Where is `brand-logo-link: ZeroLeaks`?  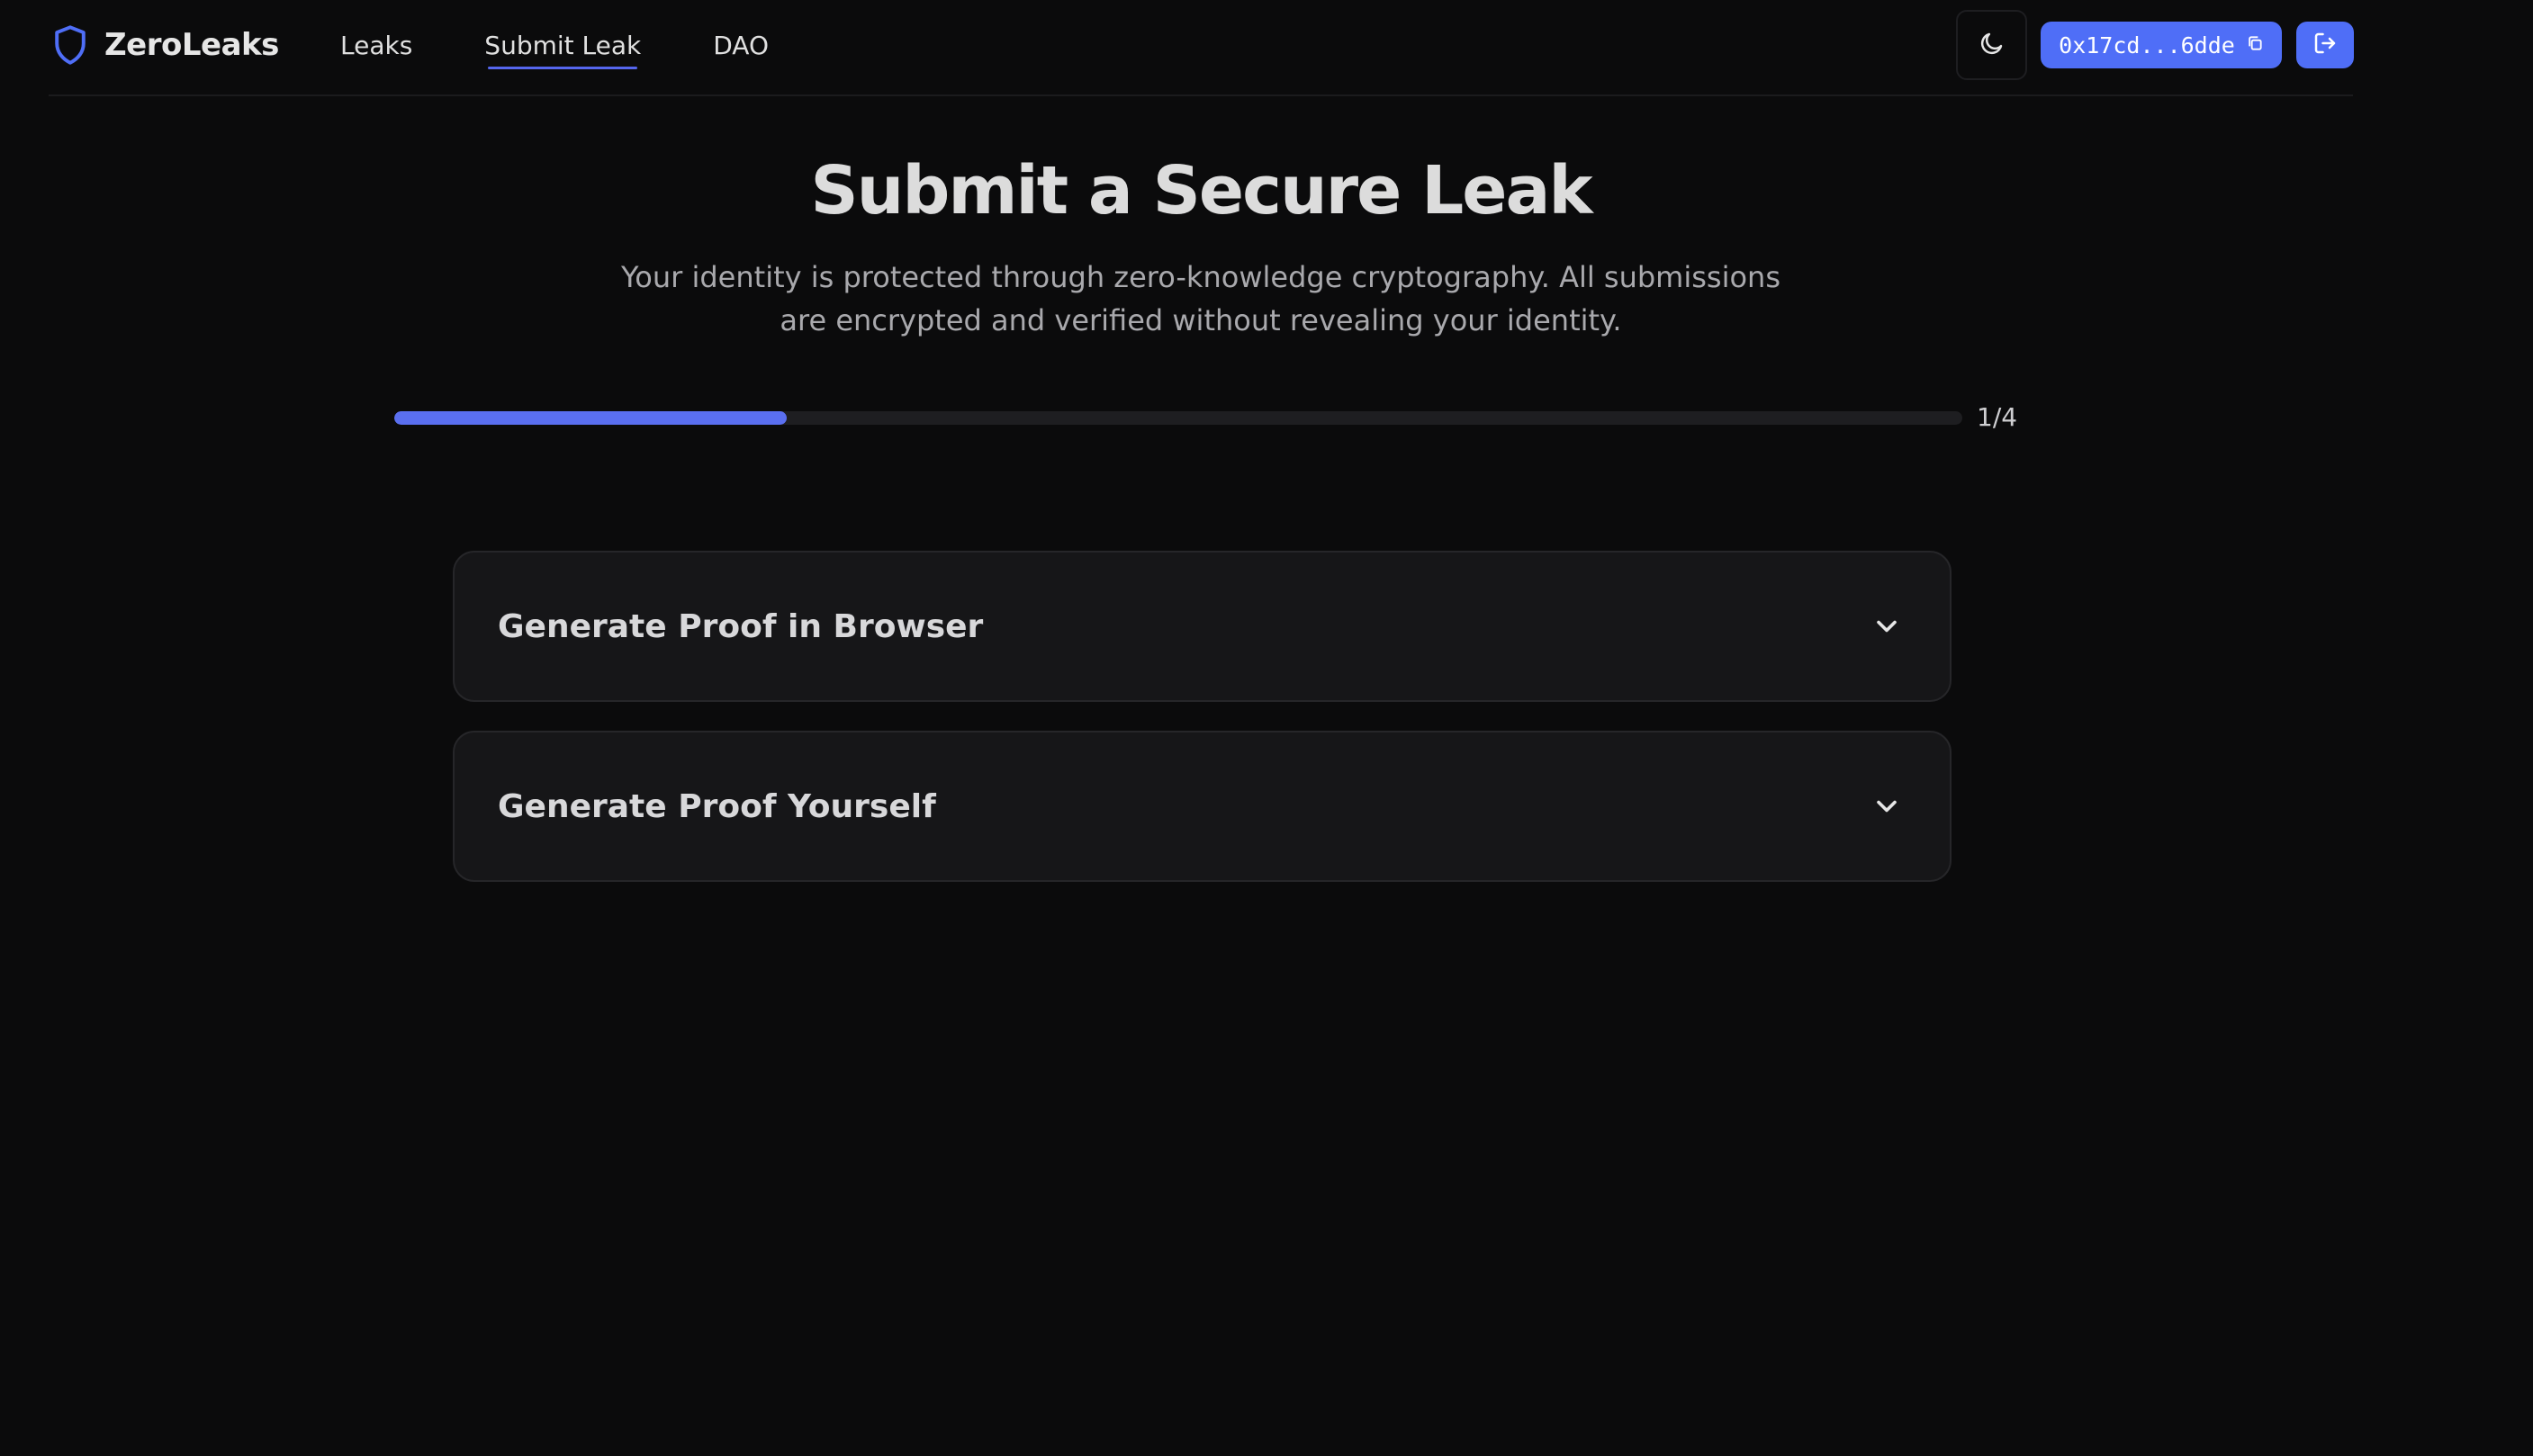
brand-logo-link: ZeroLeaks is located at coordinates (165, 45).